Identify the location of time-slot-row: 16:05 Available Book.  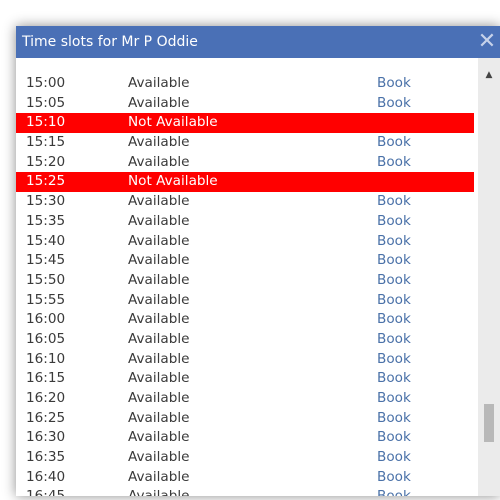
(245, 340).